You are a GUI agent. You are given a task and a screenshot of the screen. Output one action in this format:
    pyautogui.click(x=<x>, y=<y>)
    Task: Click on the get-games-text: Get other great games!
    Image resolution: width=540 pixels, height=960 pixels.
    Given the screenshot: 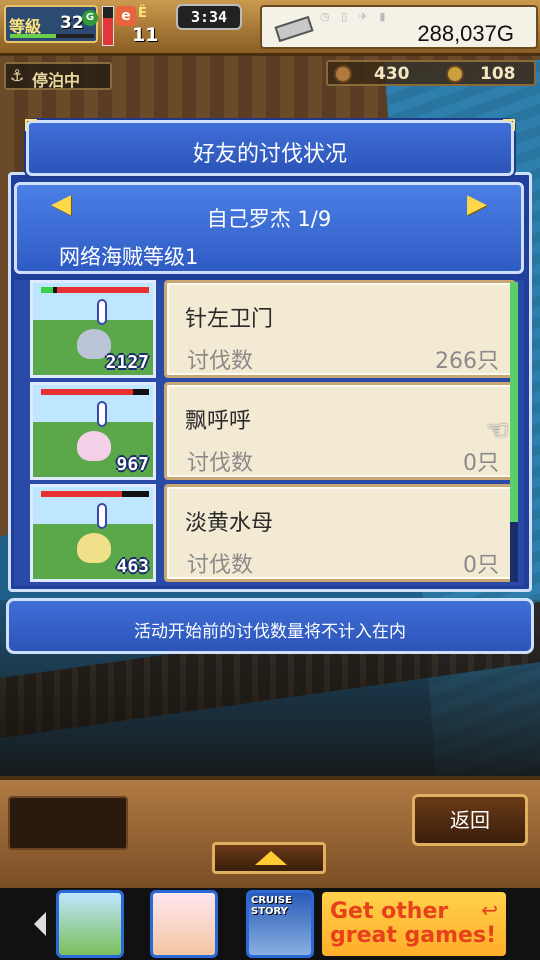 What is the action you would take?
    pyautogui.click(x=413, y=923)
    